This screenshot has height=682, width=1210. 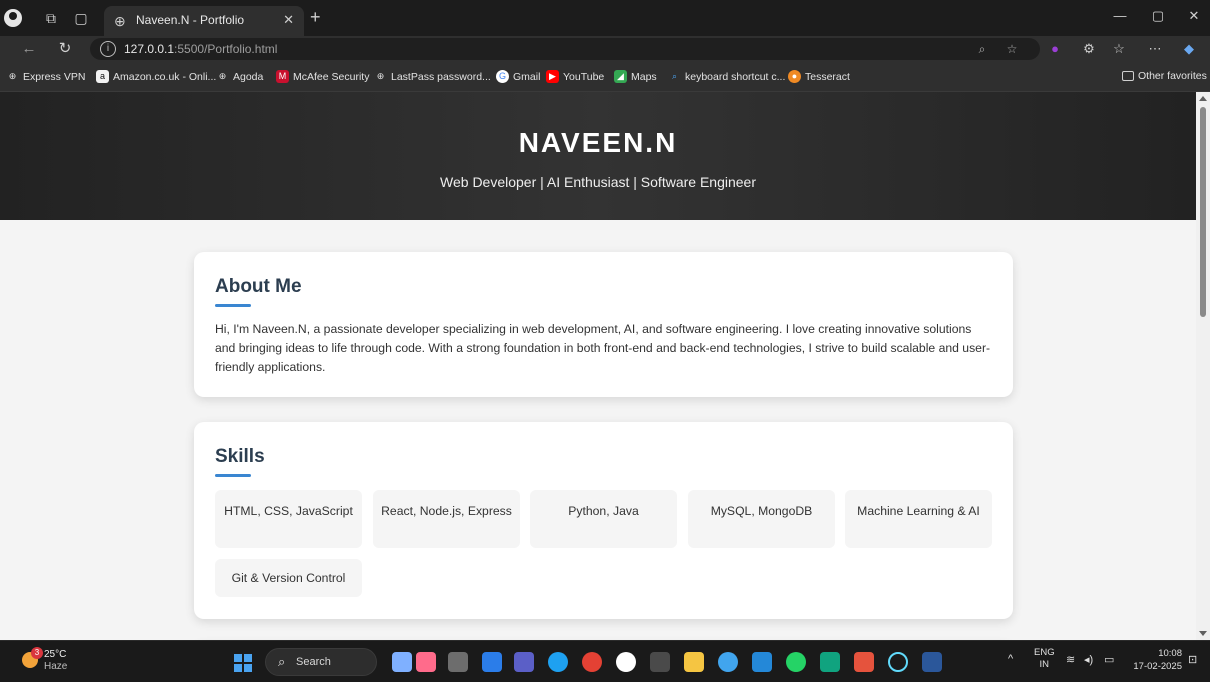 What do you see at coordinates (1109, 659) in the screenshot?
I see `battery-icon: ▭` at bounding box center [1109, 659].